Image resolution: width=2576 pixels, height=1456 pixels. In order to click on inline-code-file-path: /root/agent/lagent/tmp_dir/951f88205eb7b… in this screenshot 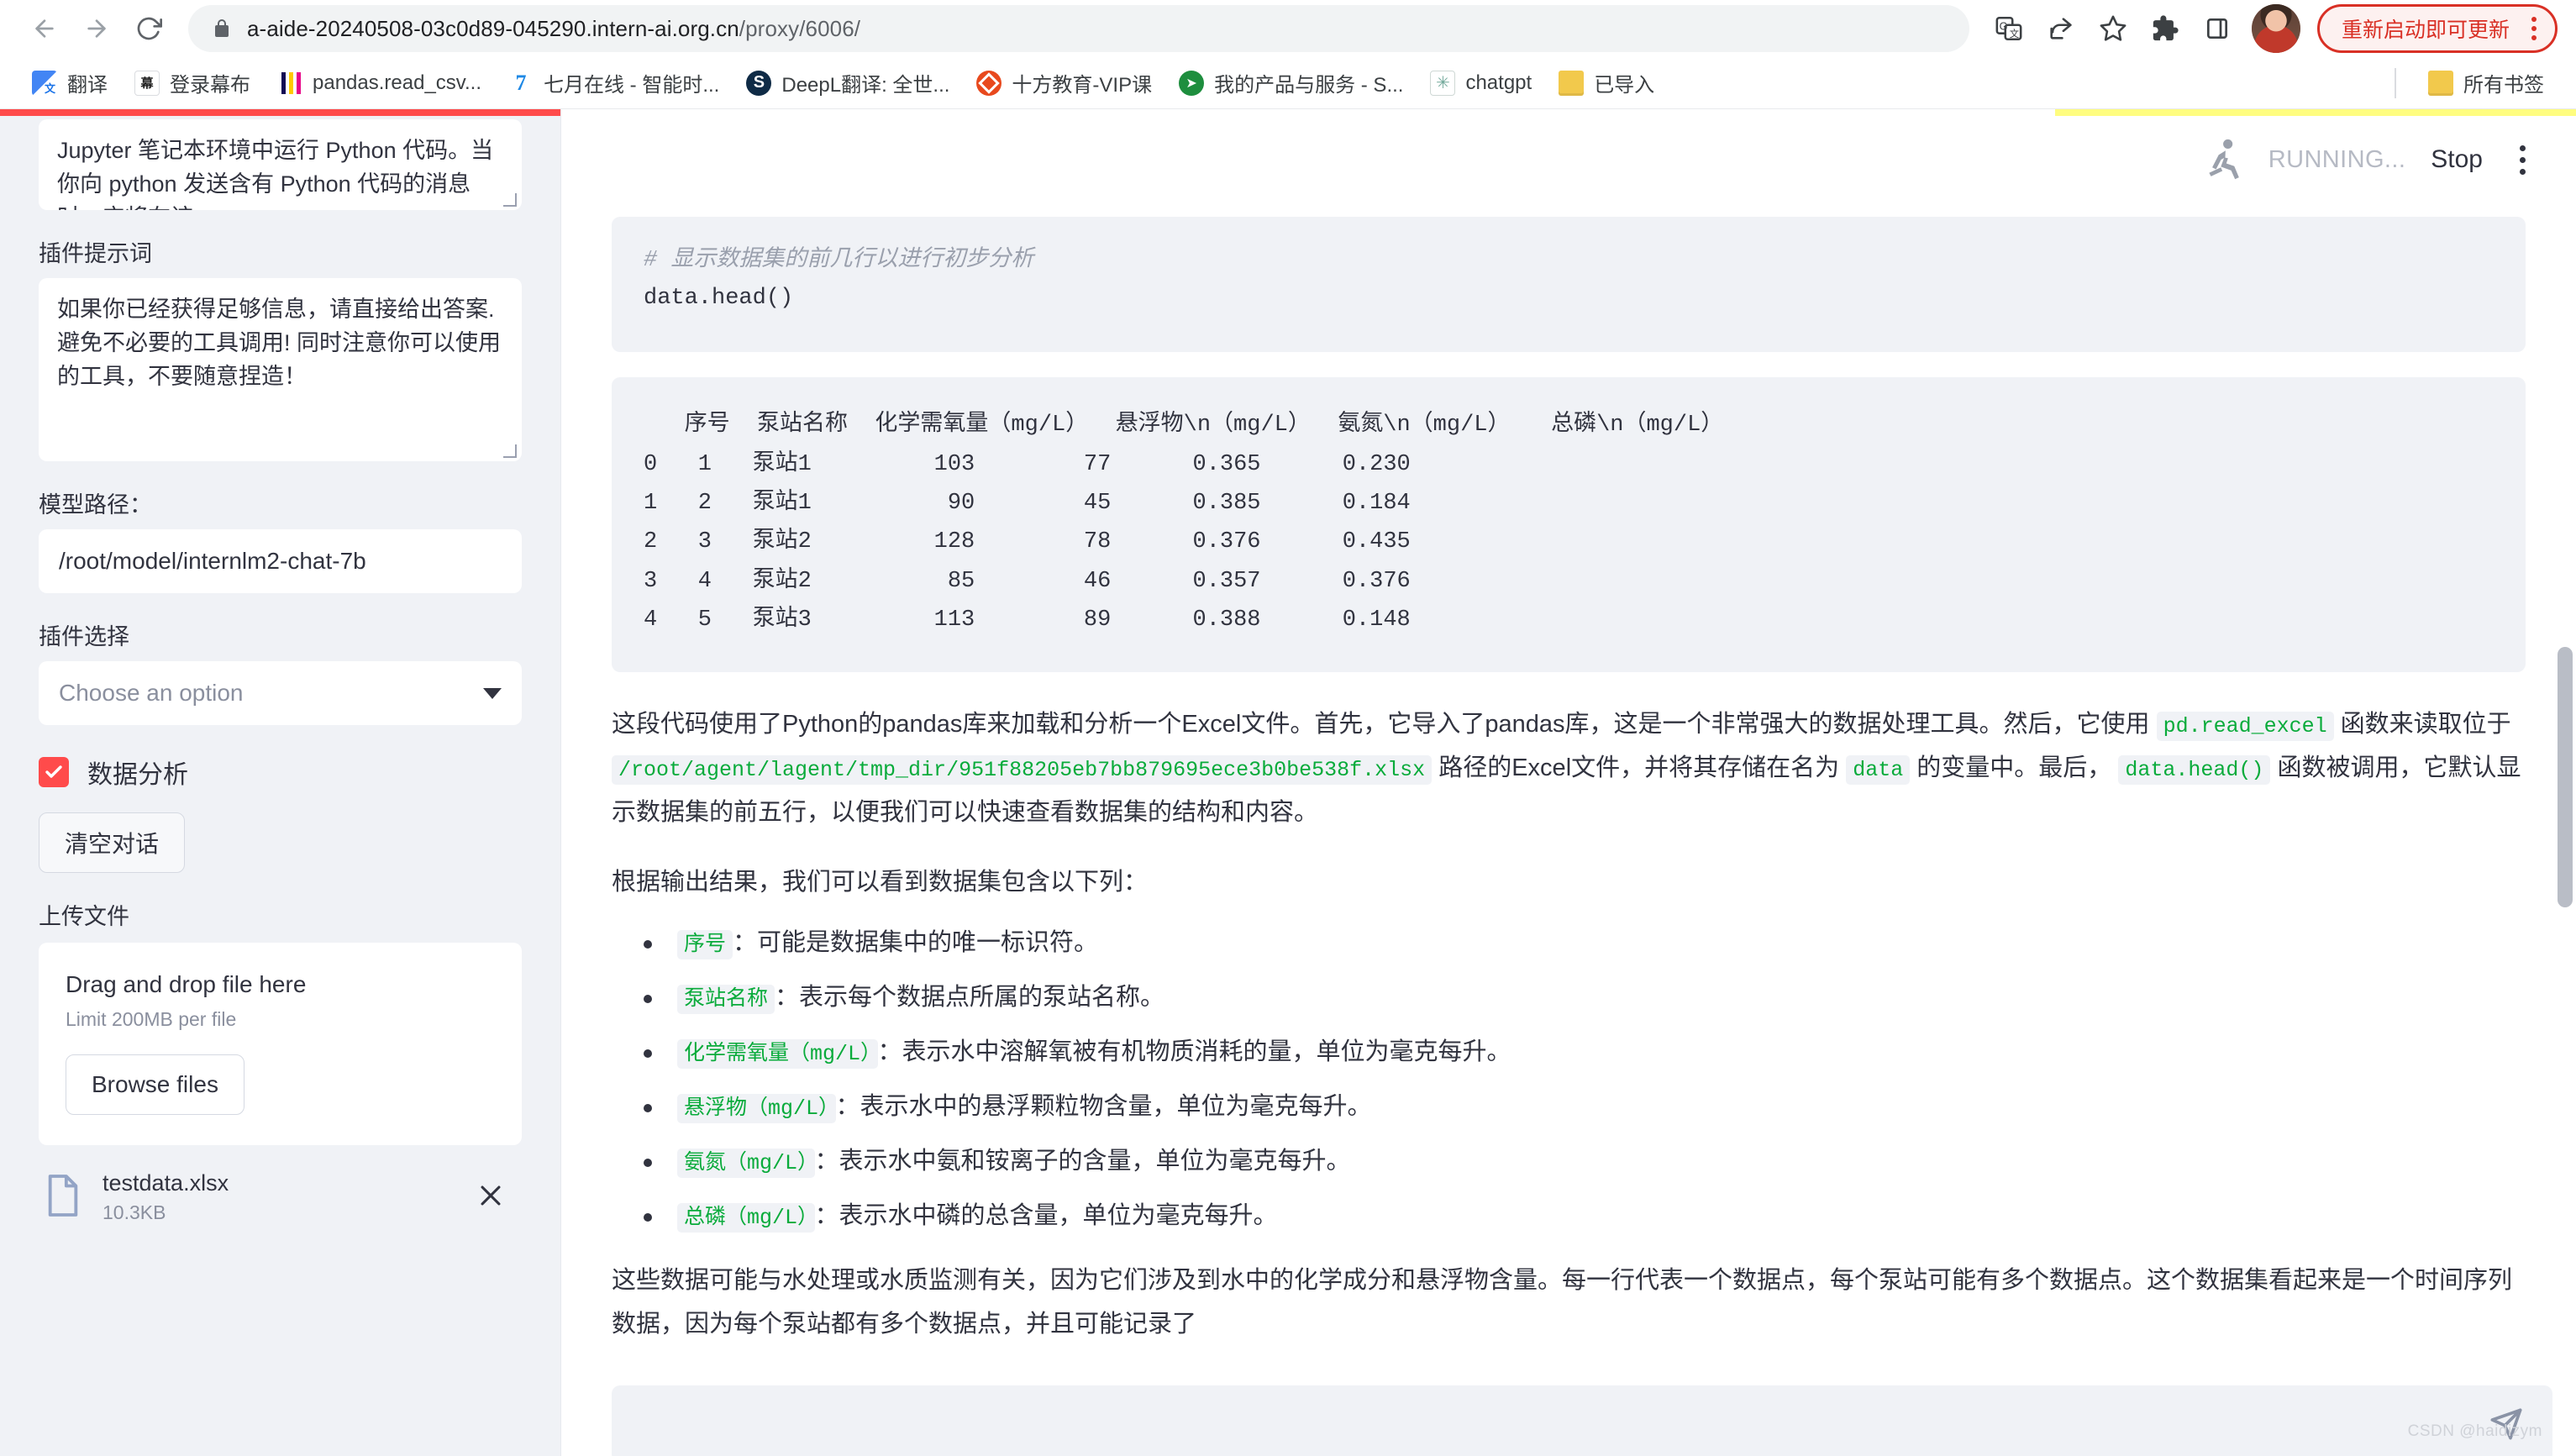, I will do `click(1022, 770)`.